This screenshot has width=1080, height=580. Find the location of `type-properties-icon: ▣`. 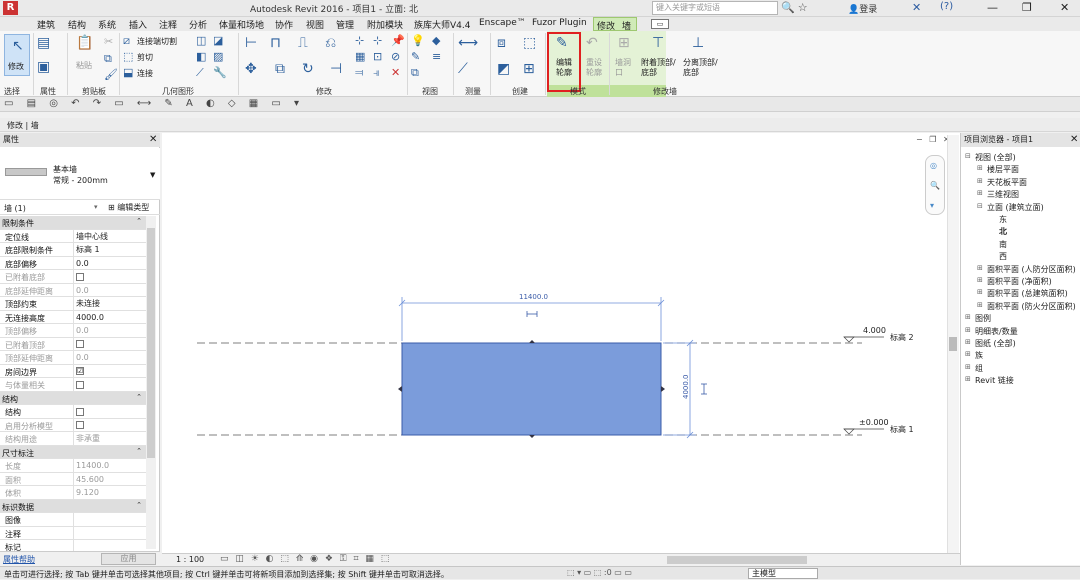

type-properties-icon: ▣ is located at coordinates (43, 67).